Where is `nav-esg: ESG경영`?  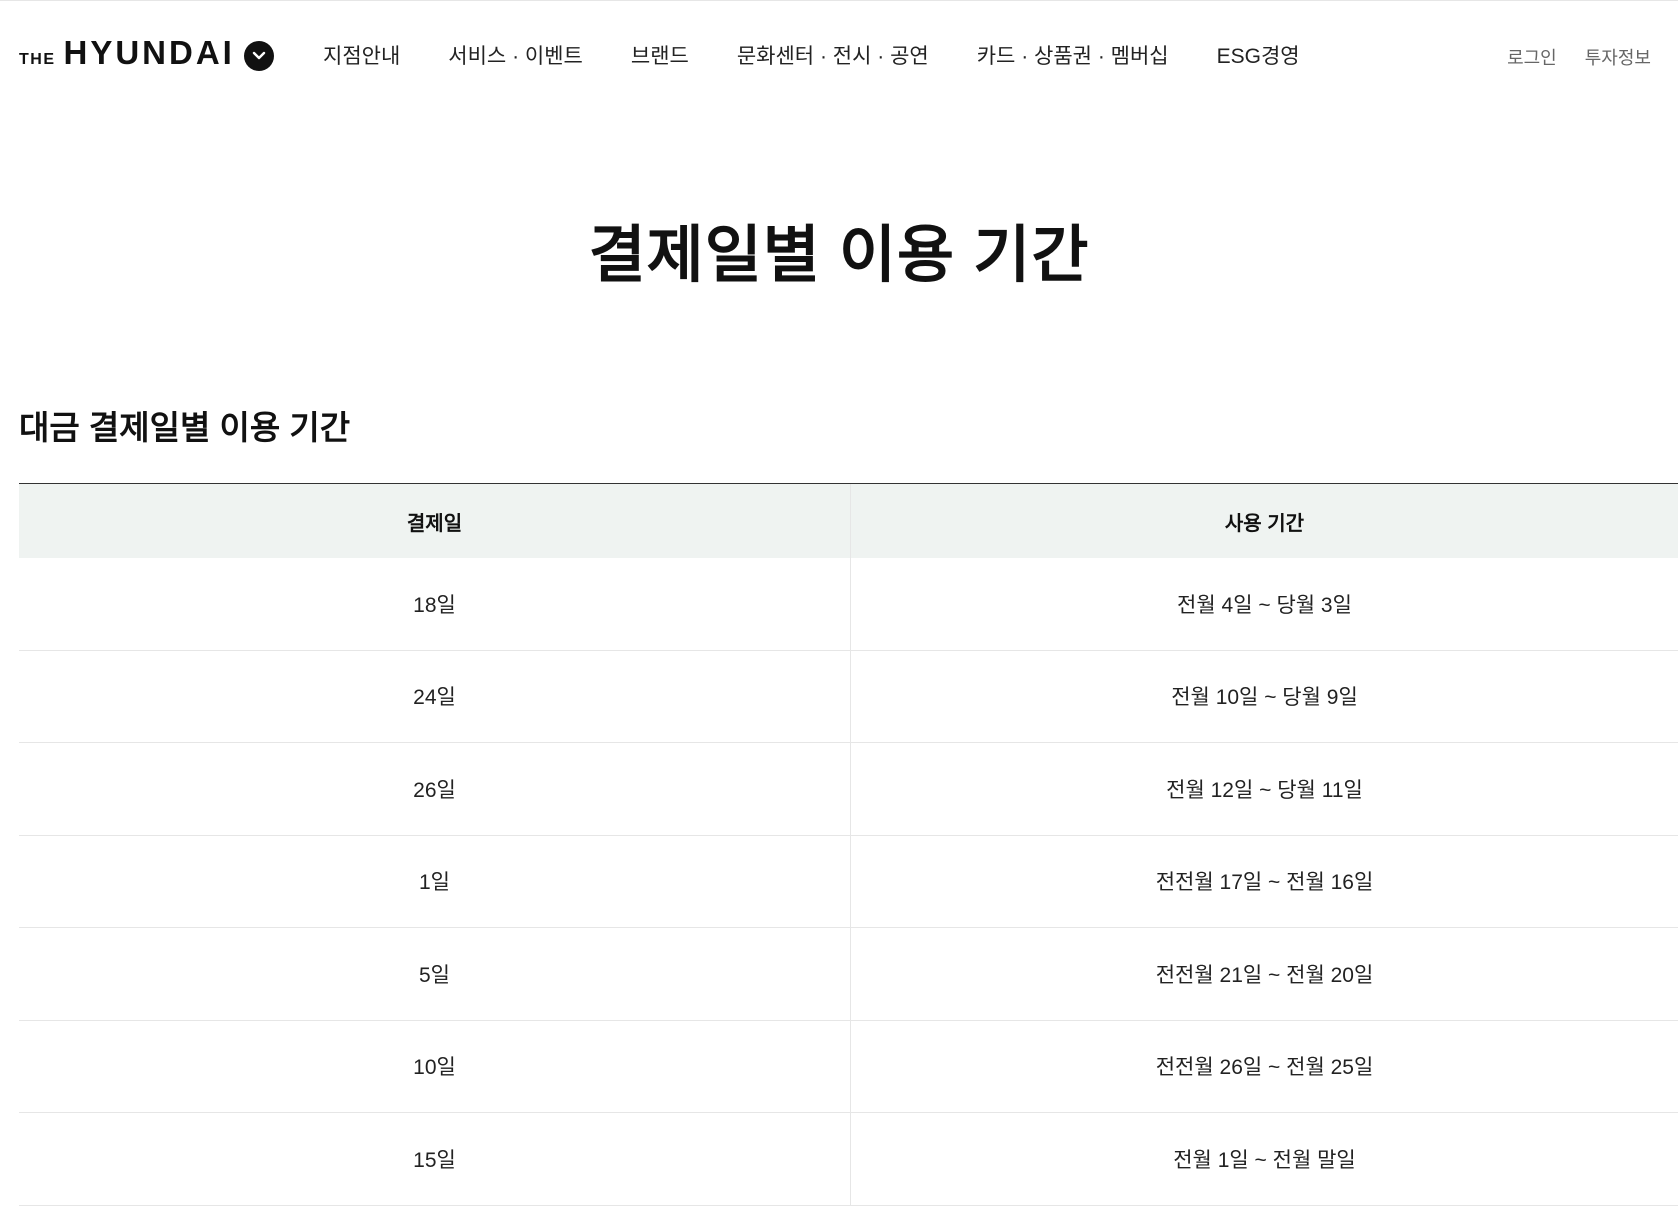
nav-esg: ESG경영 is located at coordinates (1258, 55).